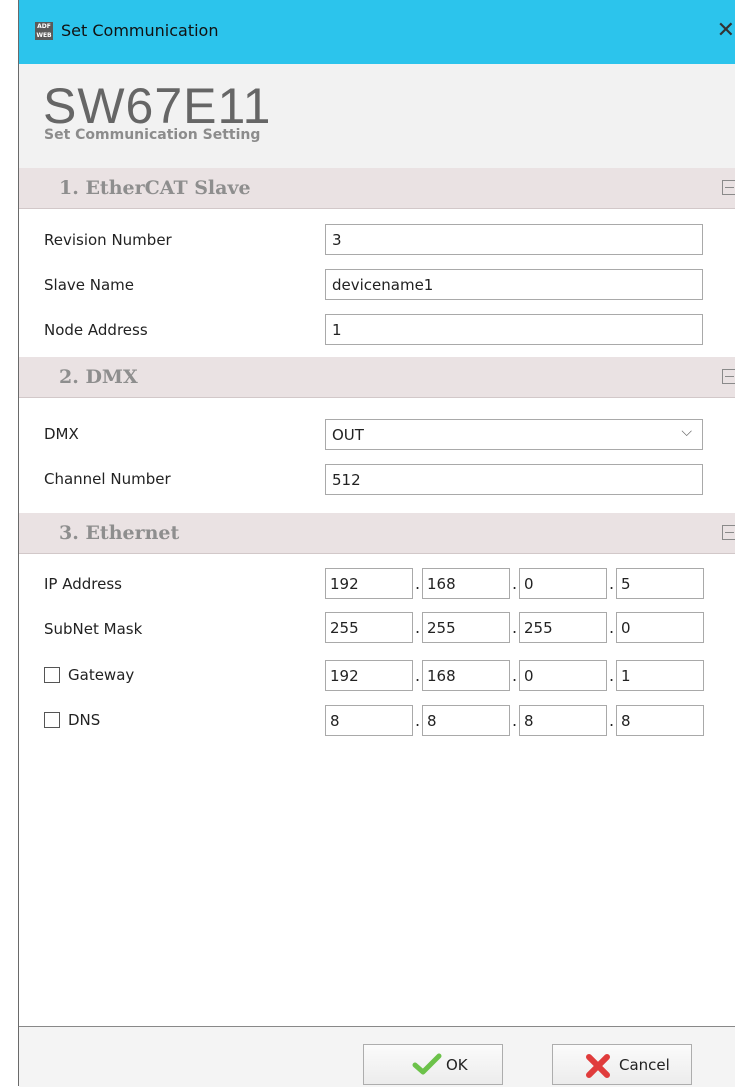  Describe the element at coordinates (514, 329) in the screenshot. I see `node-address-input: 1` at that location.